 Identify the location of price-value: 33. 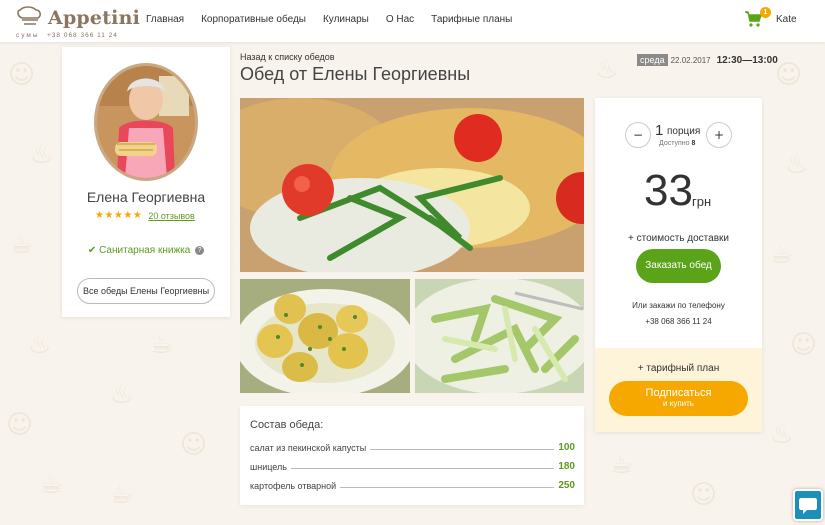
(668, 190).